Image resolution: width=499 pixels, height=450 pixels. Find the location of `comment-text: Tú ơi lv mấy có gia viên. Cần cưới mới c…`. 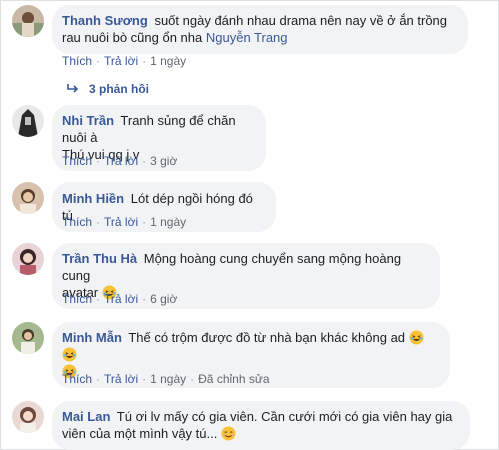

comment-text: Tú ơi lv mấy có gia viên. Cần cưới mới c… is located at coordinates (284, 416).